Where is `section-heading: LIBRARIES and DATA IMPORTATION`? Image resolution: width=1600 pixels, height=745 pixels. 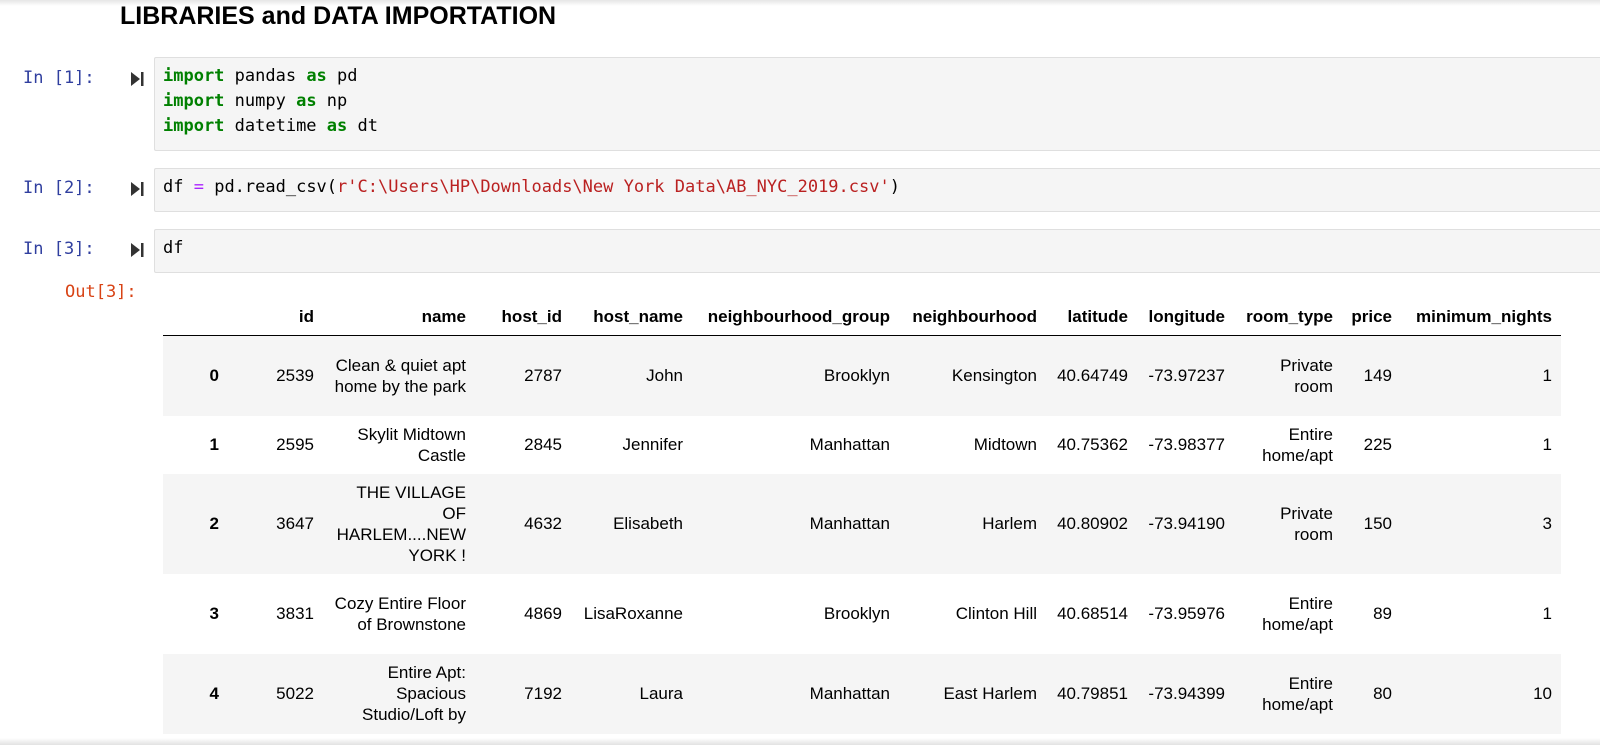
section-heading: LIBRARIES and DATA IMPORTATION is located at coordinates (338, 16).